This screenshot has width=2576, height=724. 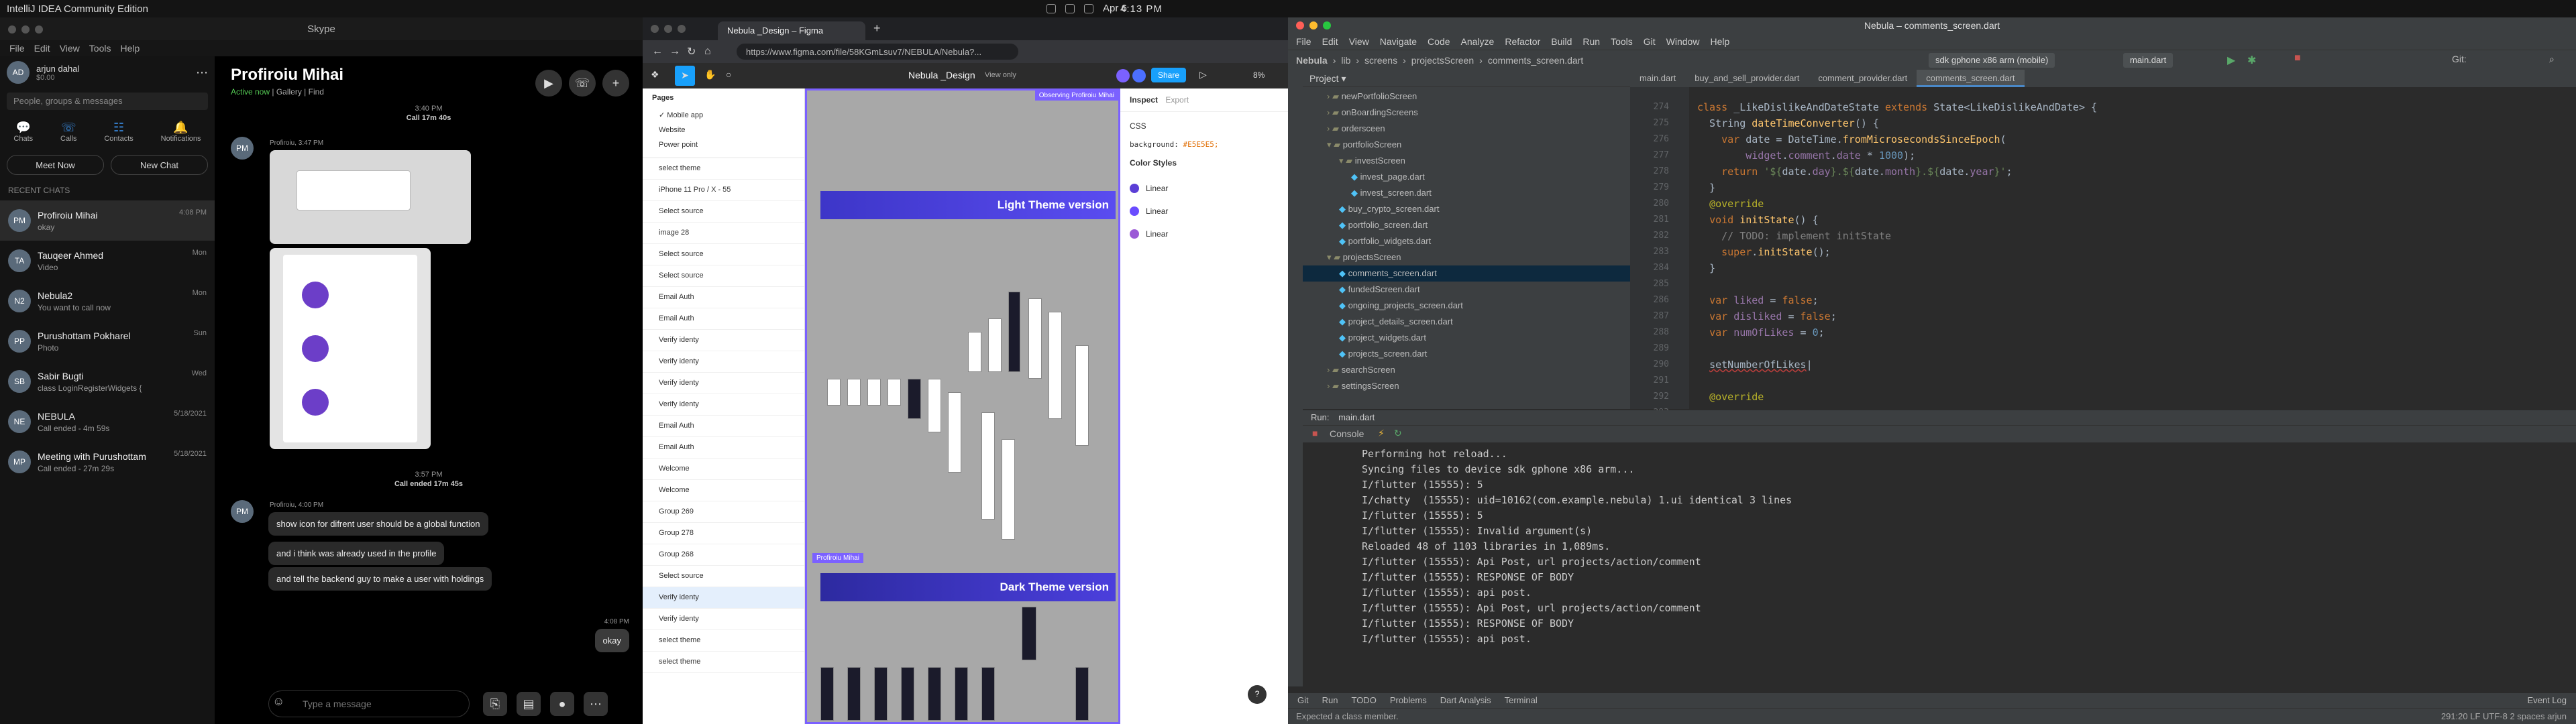 I want to click on console-tab: Console, so click(x=1347, y=433).